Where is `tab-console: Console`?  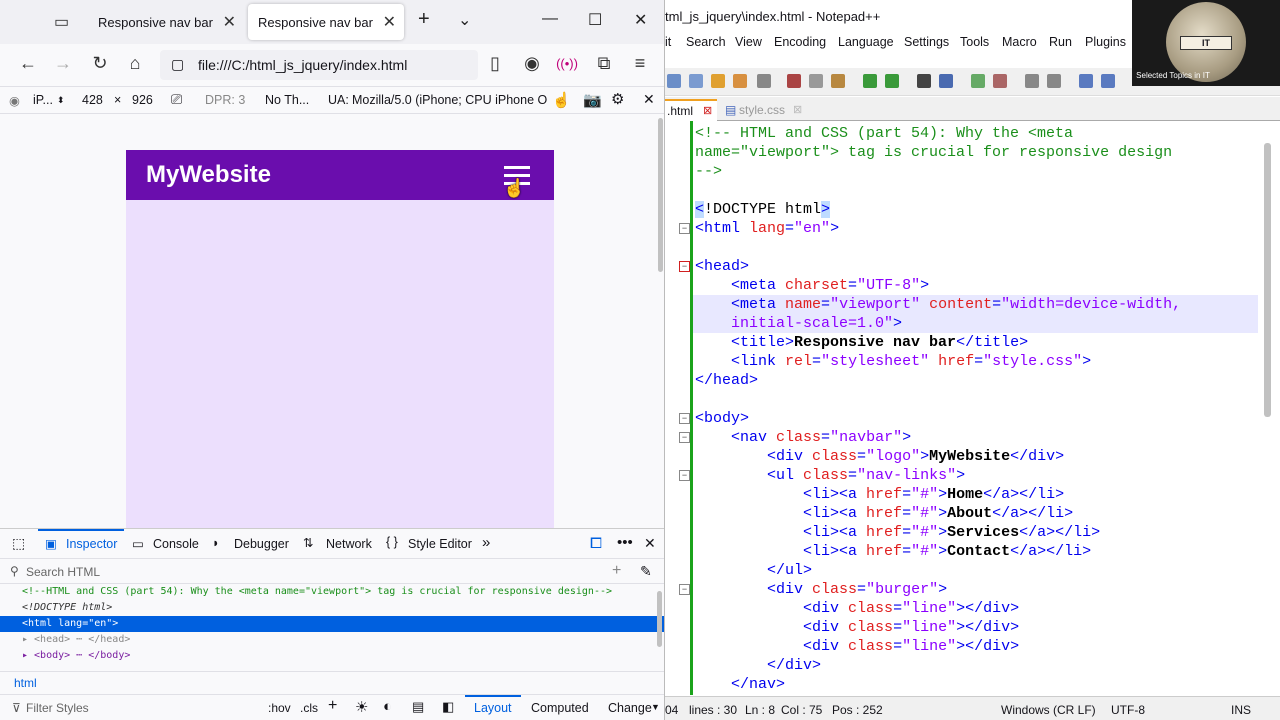 tab-console: Console is located at coordinates (176, 544).